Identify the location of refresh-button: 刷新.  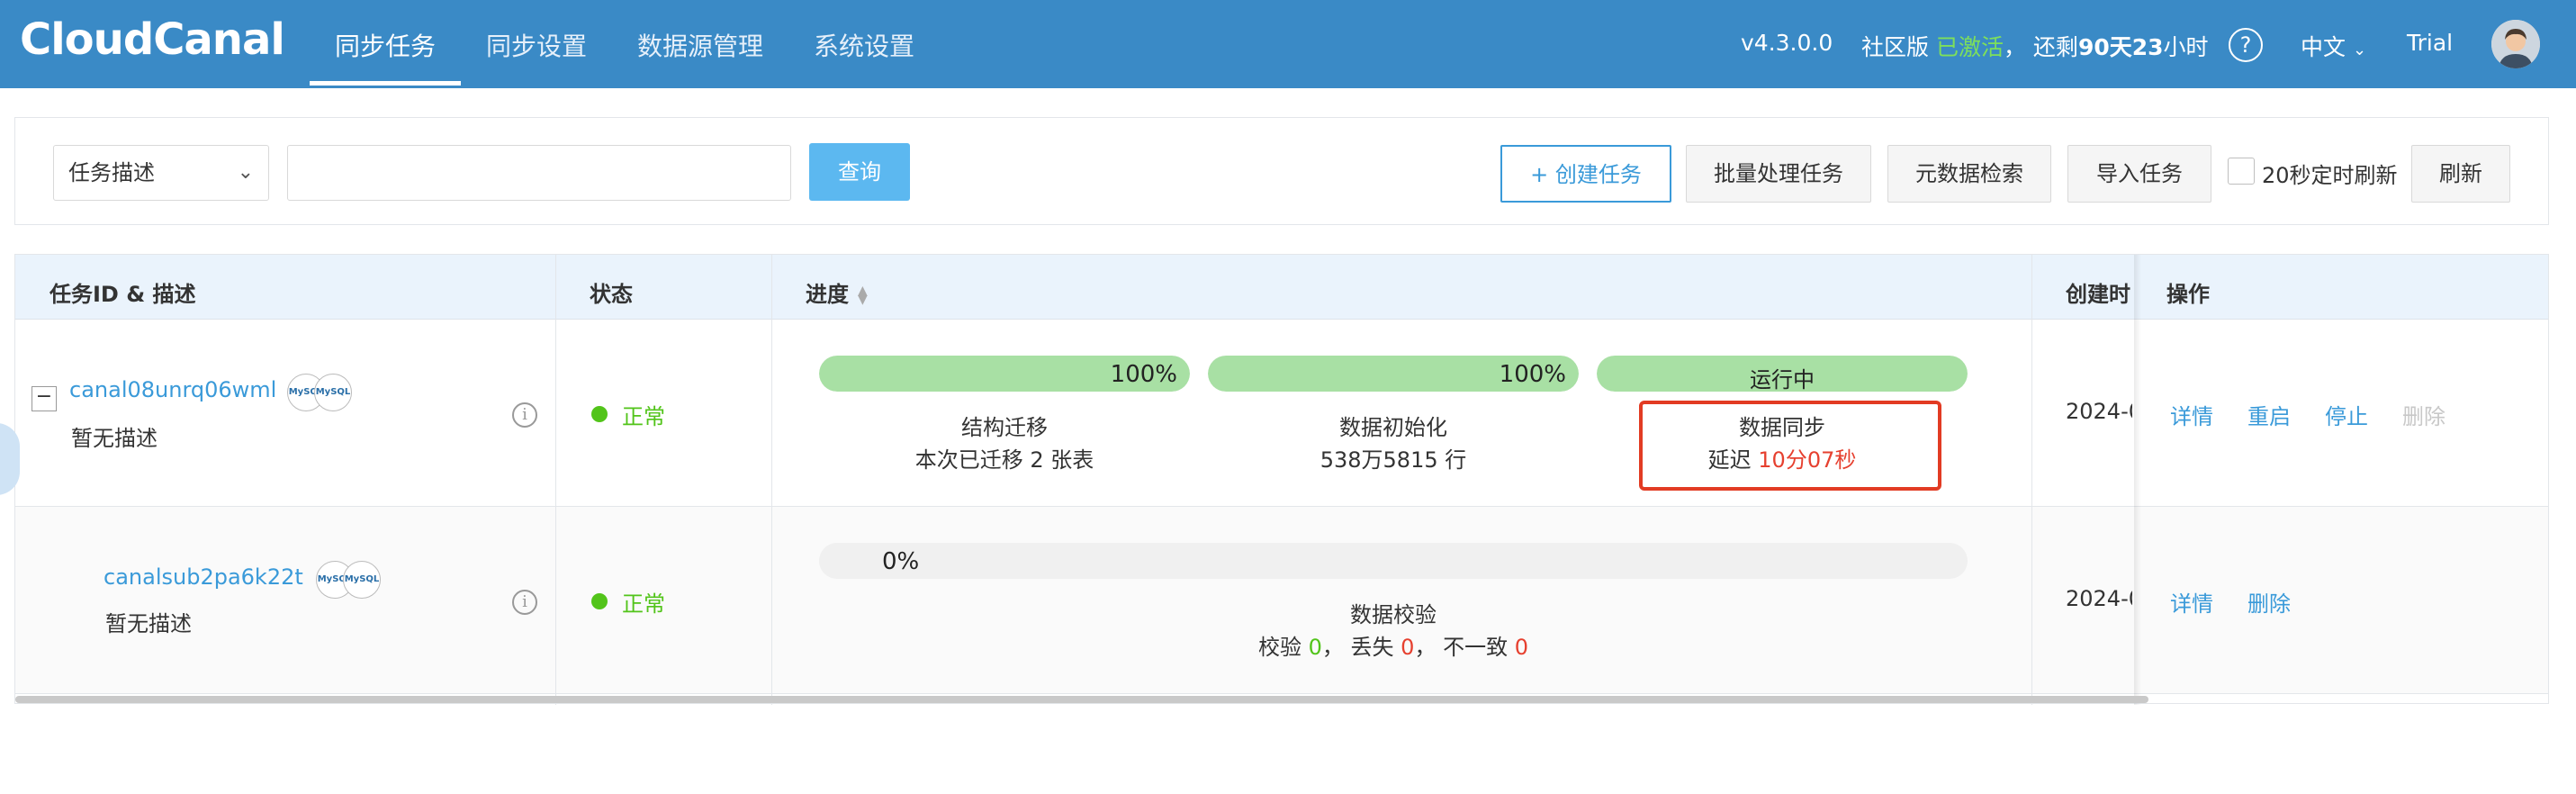
(2460, 174).